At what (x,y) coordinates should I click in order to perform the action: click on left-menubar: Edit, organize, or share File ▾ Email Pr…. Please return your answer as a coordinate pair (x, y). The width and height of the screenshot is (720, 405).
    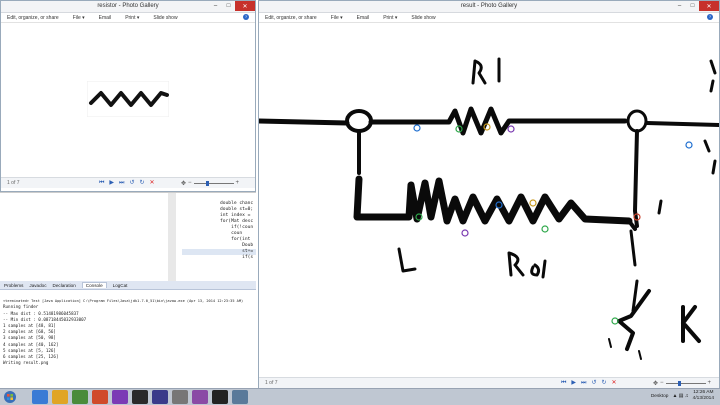
    Looking at the image, I should click on (128, 18).